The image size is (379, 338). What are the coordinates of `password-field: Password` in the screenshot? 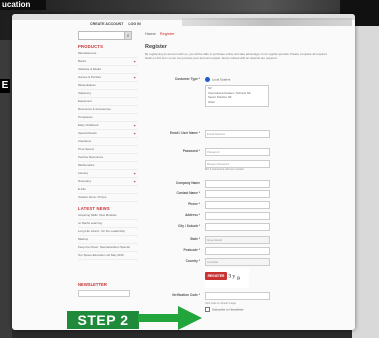 It's located at (237, 152).